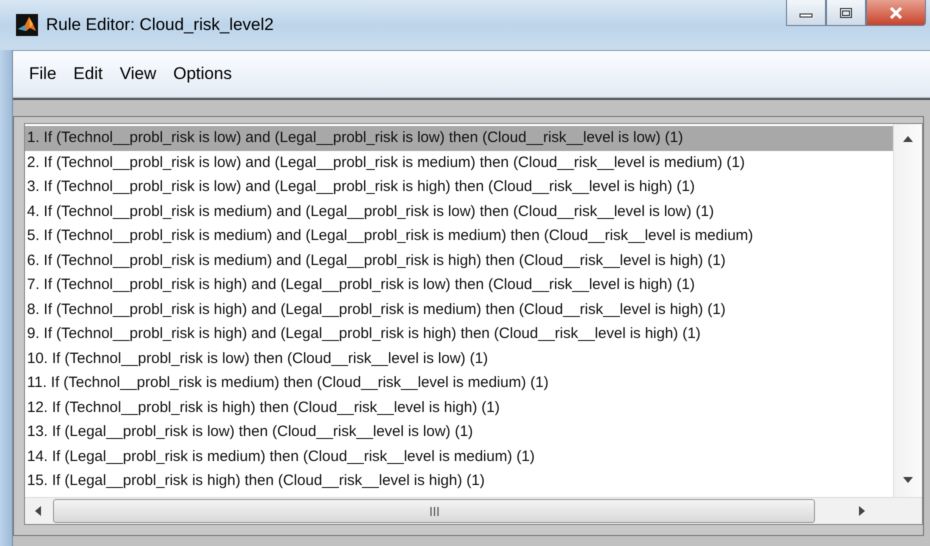 The height and width of the screenshot is (546, 930). Describe the element at coordinates (38, 511) in the screenshot. I see `scroll-left-icon` at that location.